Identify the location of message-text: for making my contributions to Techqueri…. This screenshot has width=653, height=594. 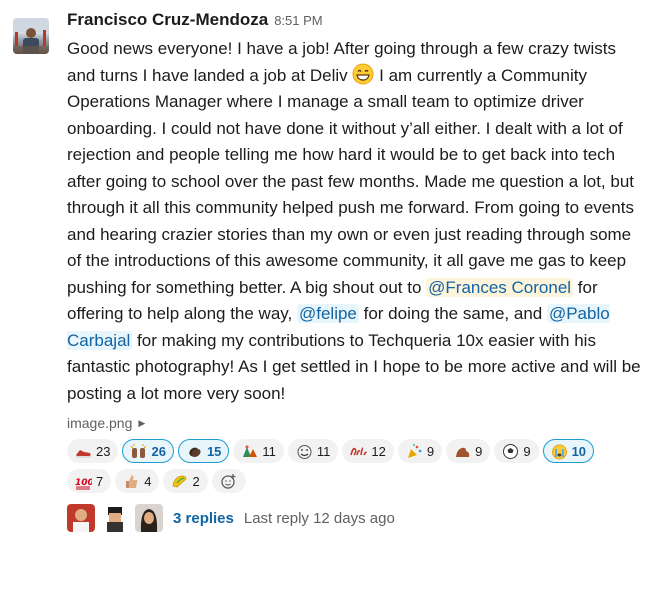
(354, 366).